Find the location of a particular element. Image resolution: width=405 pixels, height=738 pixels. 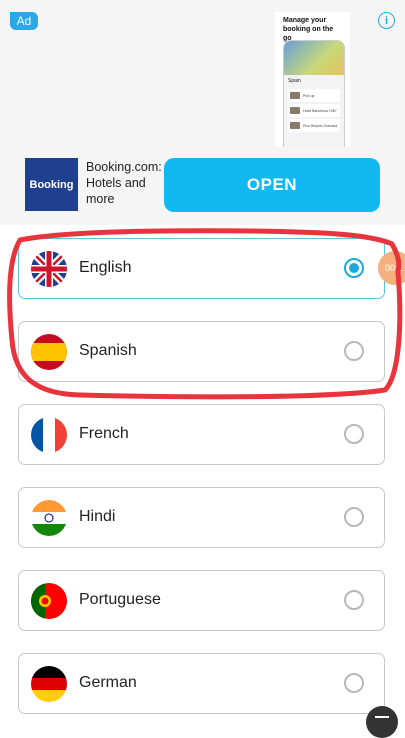

phone-row: Piso Historic Granada is located at coordinates (314, 125).